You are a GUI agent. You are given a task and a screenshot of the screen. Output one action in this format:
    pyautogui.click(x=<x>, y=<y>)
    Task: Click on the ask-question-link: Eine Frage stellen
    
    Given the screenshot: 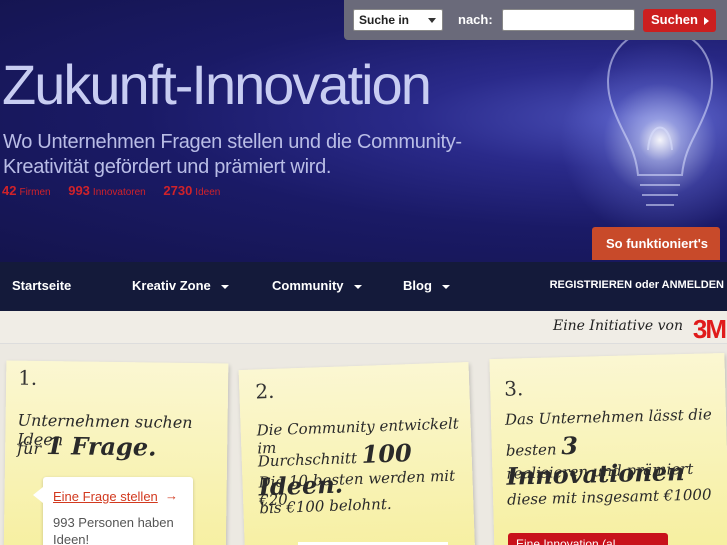 What is the action you would take?
    pyautogui.click(x=105, y=496)
    